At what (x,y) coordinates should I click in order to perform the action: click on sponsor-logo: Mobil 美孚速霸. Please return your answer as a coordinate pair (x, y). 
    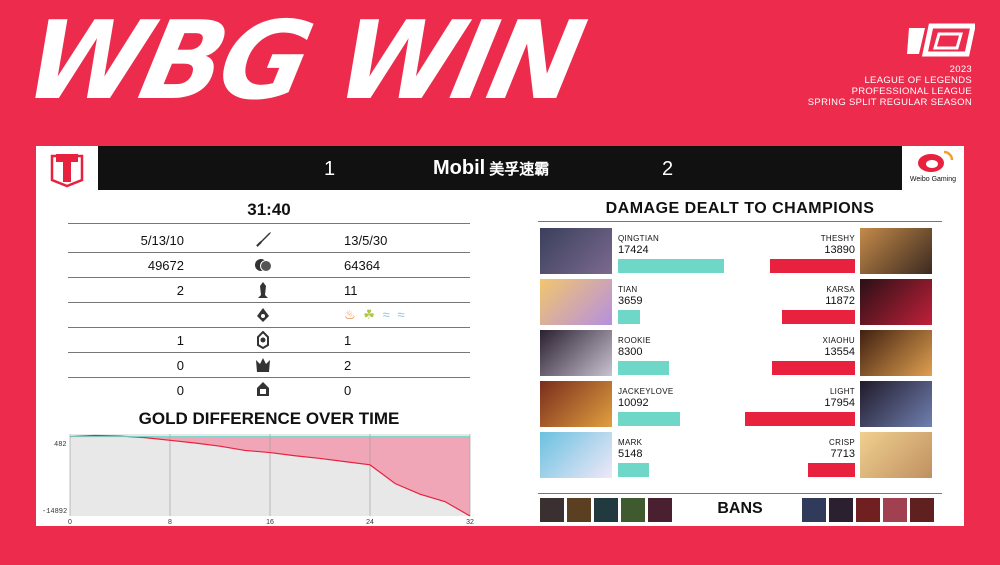
    Looking at the image, I should click on (491, 168).